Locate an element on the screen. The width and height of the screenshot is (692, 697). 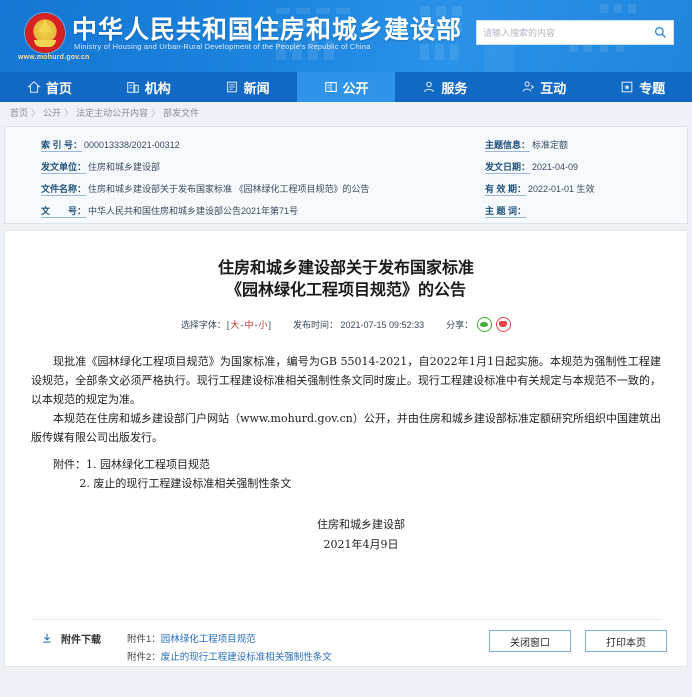
nav-item-news: 新闻 is located at coordinates (247, 87).